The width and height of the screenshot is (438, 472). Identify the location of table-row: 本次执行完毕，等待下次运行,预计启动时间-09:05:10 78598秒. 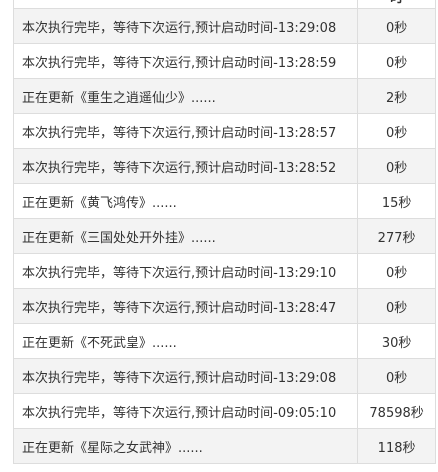
(224, 411).